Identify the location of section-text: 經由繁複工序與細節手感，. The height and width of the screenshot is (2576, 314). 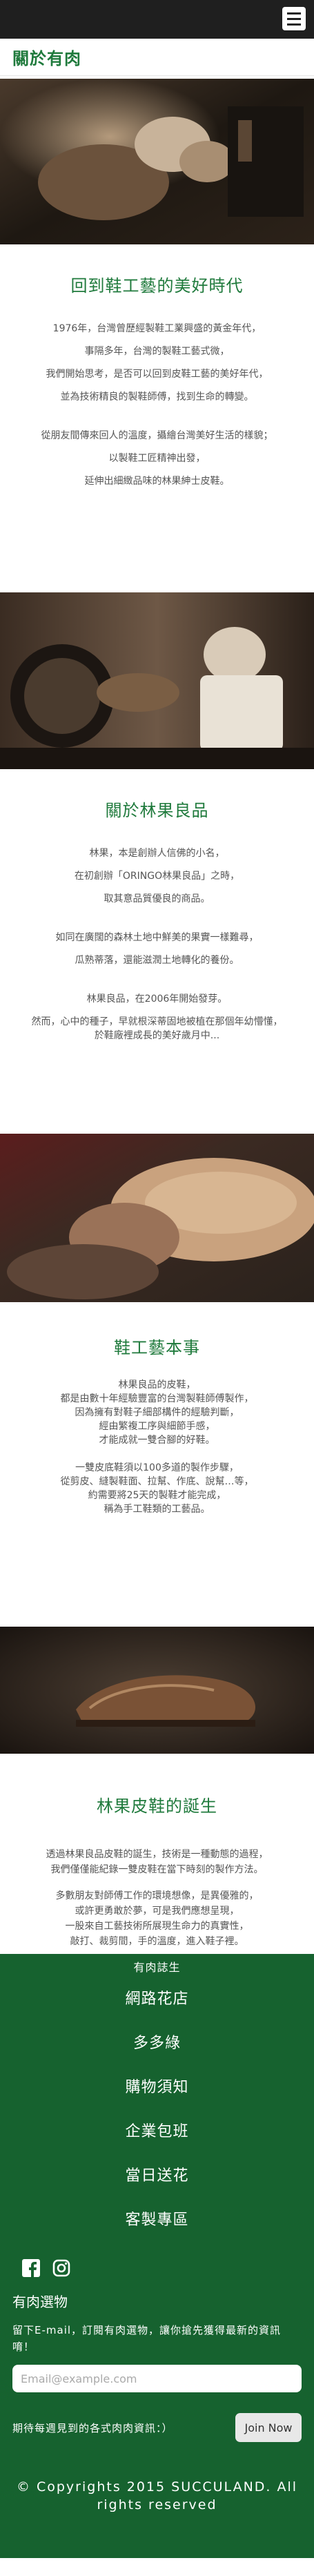
(157, 1427).